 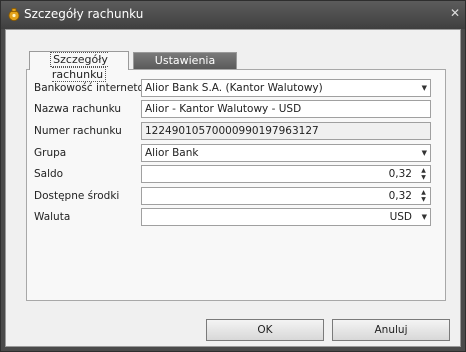 What do you see at coordinates (455, 13) in the screenshot?
I see `close-icon: ✕` at bounding box center [455, 13].